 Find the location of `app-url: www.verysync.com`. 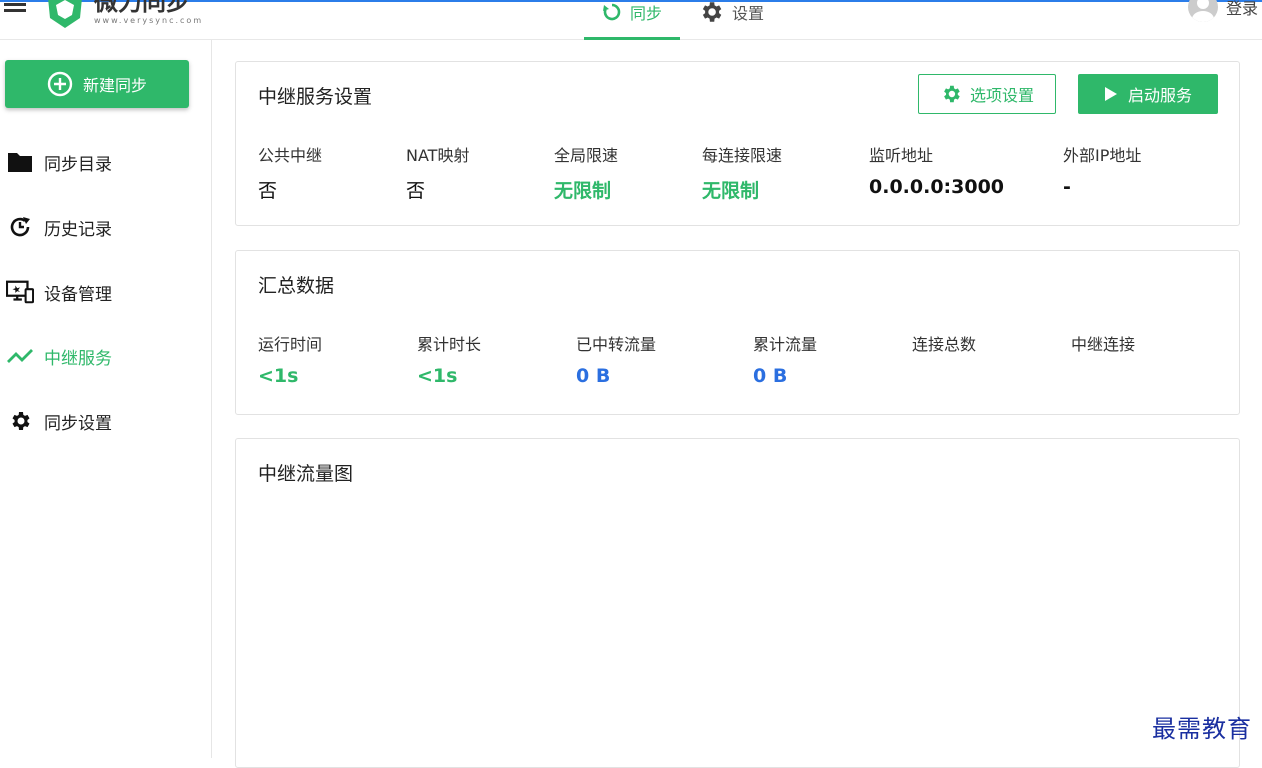

app-url: www.verysync.com is located at coordinates (148, 21).